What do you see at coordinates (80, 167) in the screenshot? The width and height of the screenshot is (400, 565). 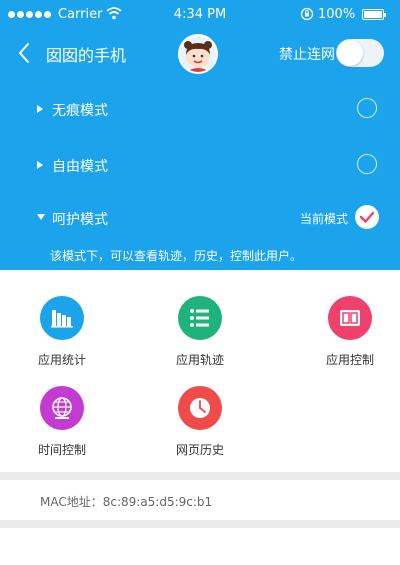 I see `mode-label: 自由模式` at bounding box center [80, 167].